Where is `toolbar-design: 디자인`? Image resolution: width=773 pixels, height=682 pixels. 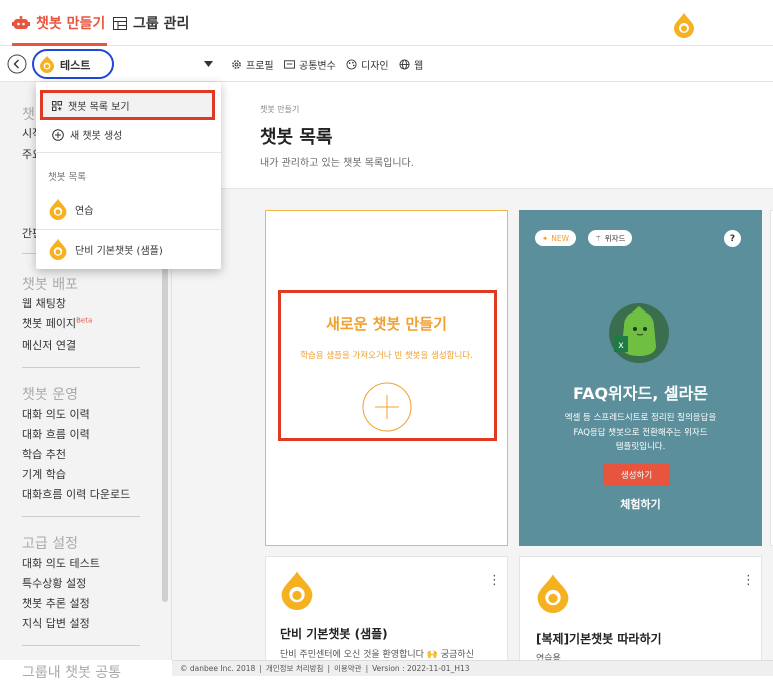 toolbar-design: 디자인 is located at coordinates (367, 64).